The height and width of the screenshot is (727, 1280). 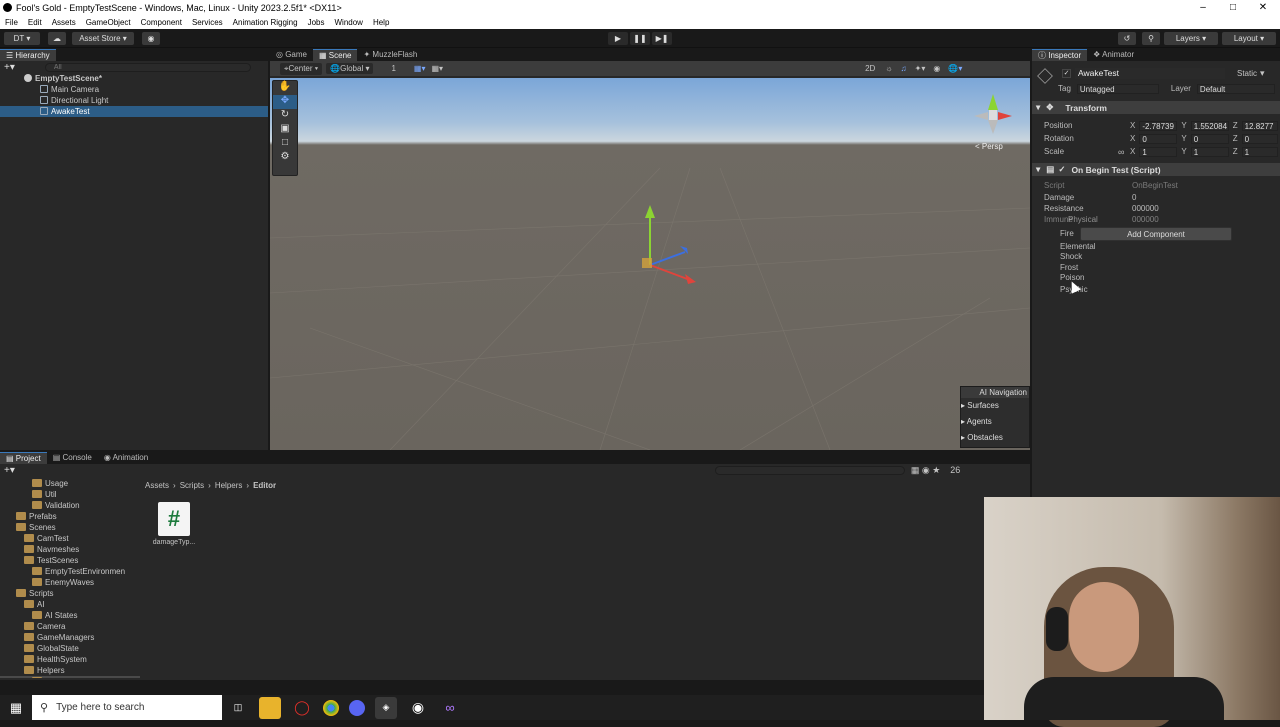 What do you see at coordinates (70, 571) in the screenshot?
I see `project-tree-item: EmptyTestEnvironmen` at bounding box center [70, 571].